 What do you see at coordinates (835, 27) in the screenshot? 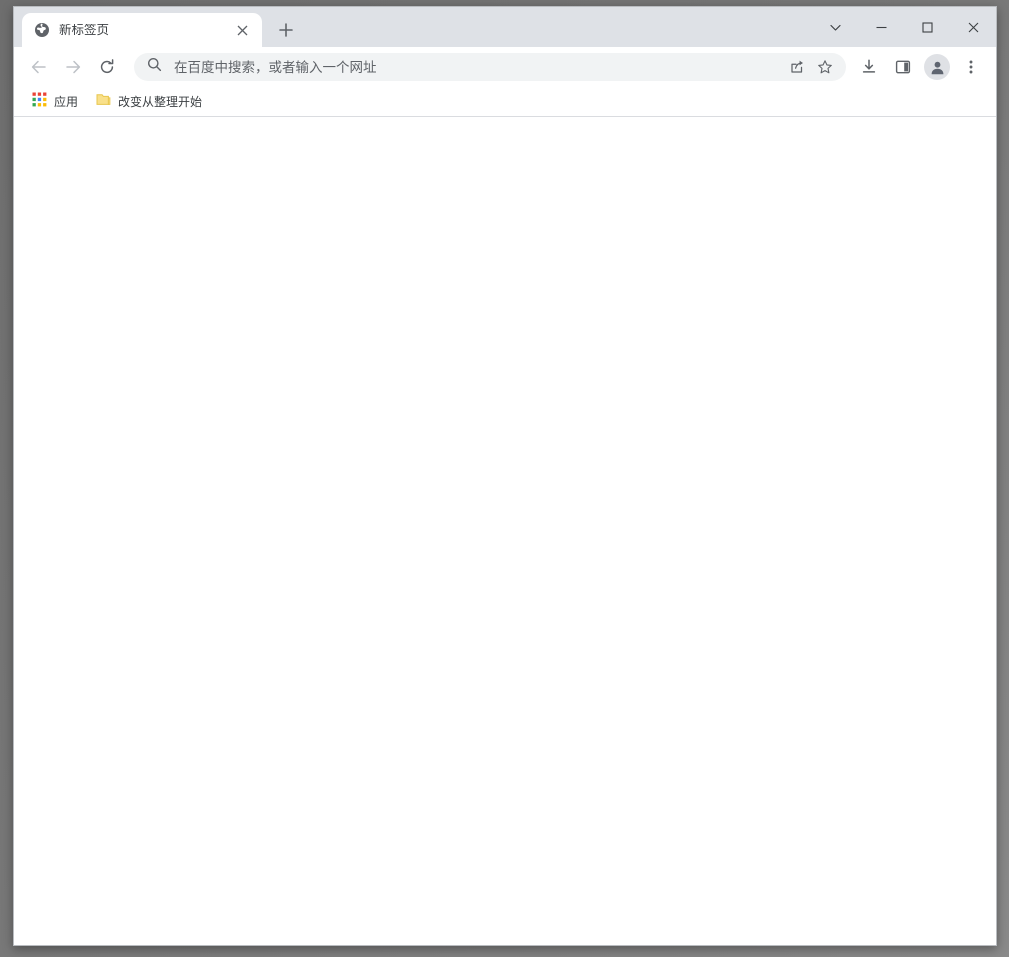
I see `tab-search-chevron-down-icon` at bounding box center [835, 27].